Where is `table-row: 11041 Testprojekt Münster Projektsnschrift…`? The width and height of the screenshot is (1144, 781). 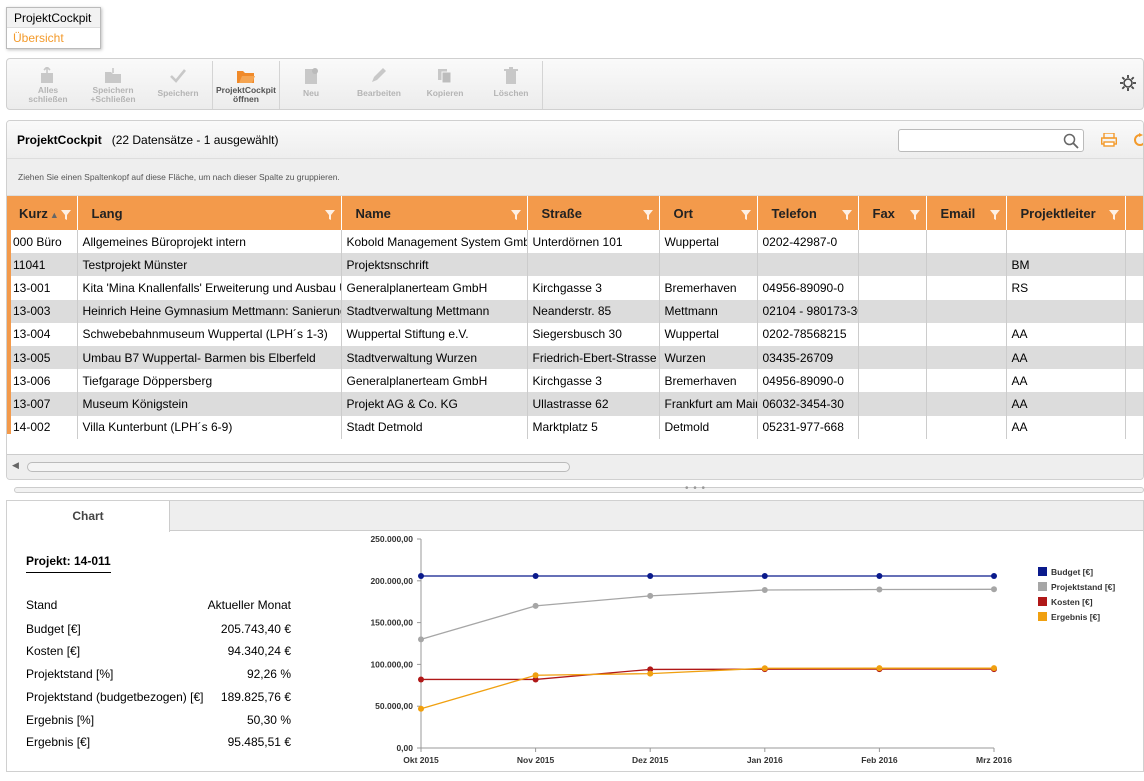 table-row: 11041 Testprojekt Münster Projektsnschrift… is located at coordinates (575, 265).